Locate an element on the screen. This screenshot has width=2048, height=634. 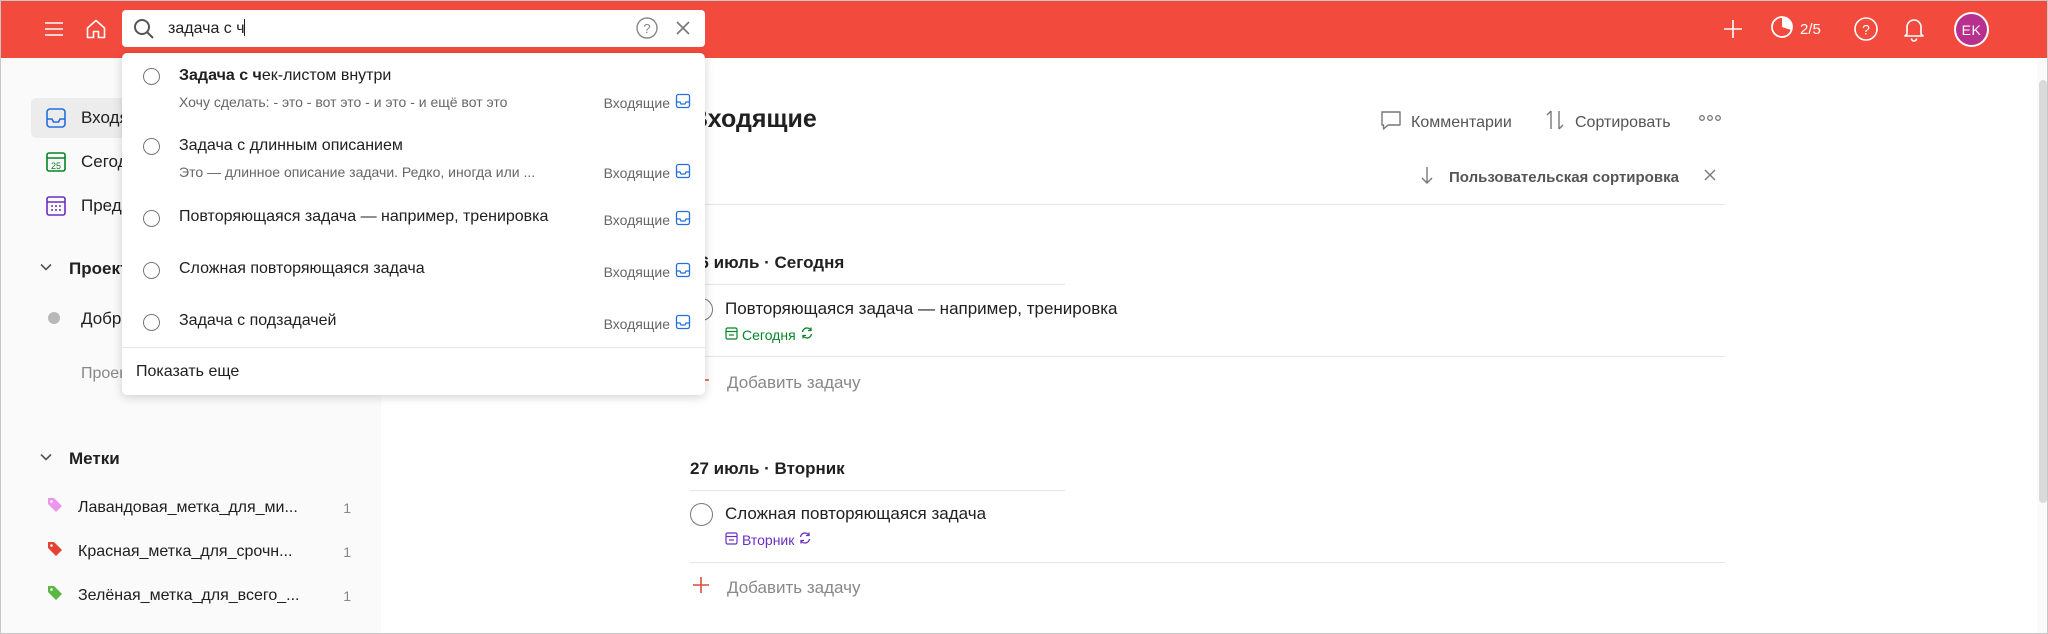
productivity-count: 2/5 is located at coordinates (1810, 29).